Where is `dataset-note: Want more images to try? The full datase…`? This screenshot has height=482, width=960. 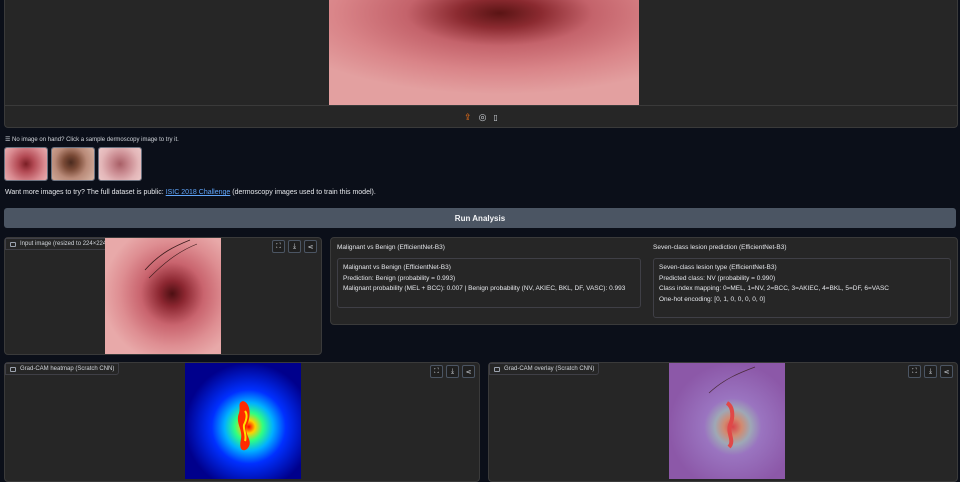 dataset-note: Want more images to try? The full datase… is located at coordinates (190, 192).